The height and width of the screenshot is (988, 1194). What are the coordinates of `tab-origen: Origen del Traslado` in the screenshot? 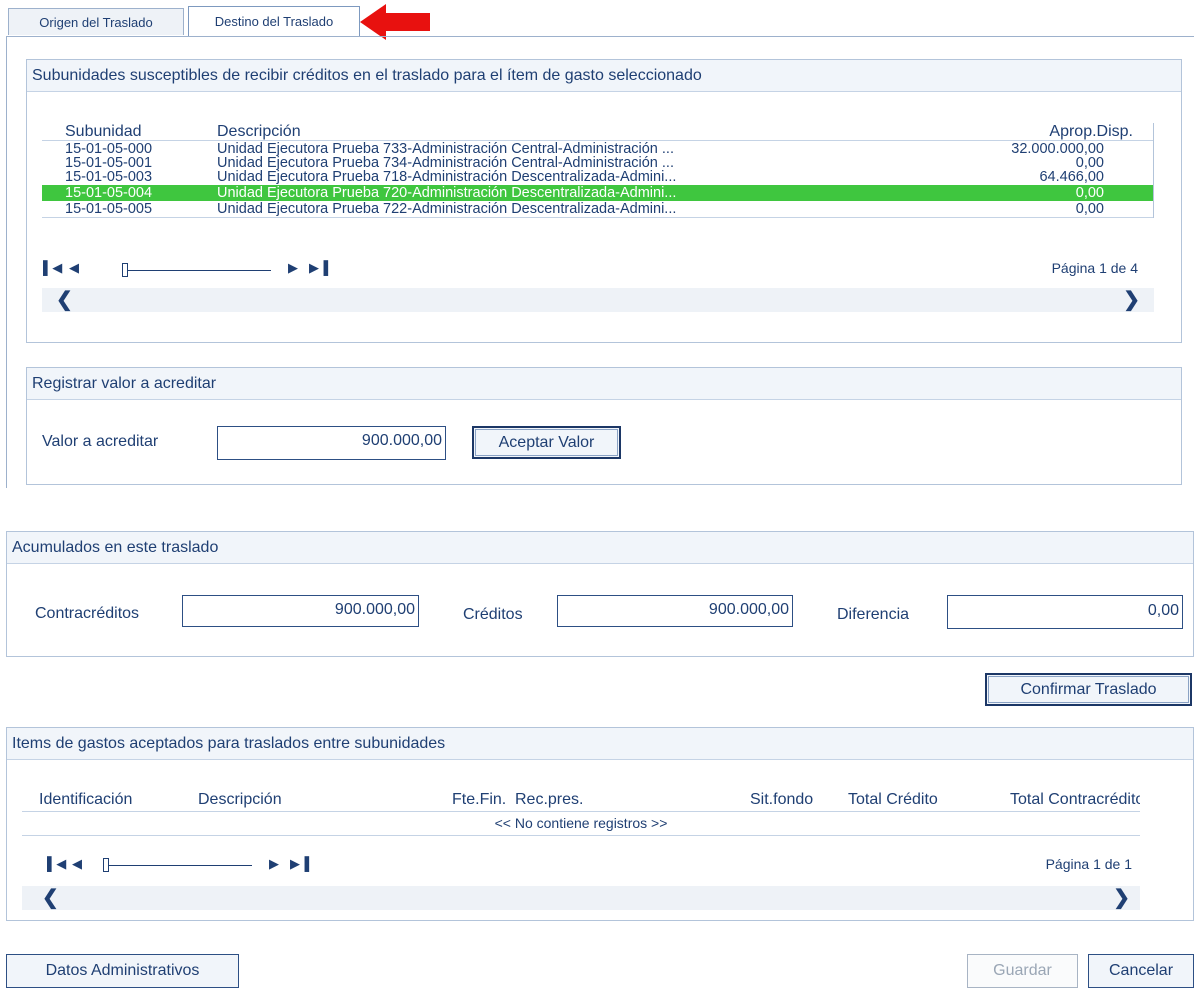 It's located at (96, 21).